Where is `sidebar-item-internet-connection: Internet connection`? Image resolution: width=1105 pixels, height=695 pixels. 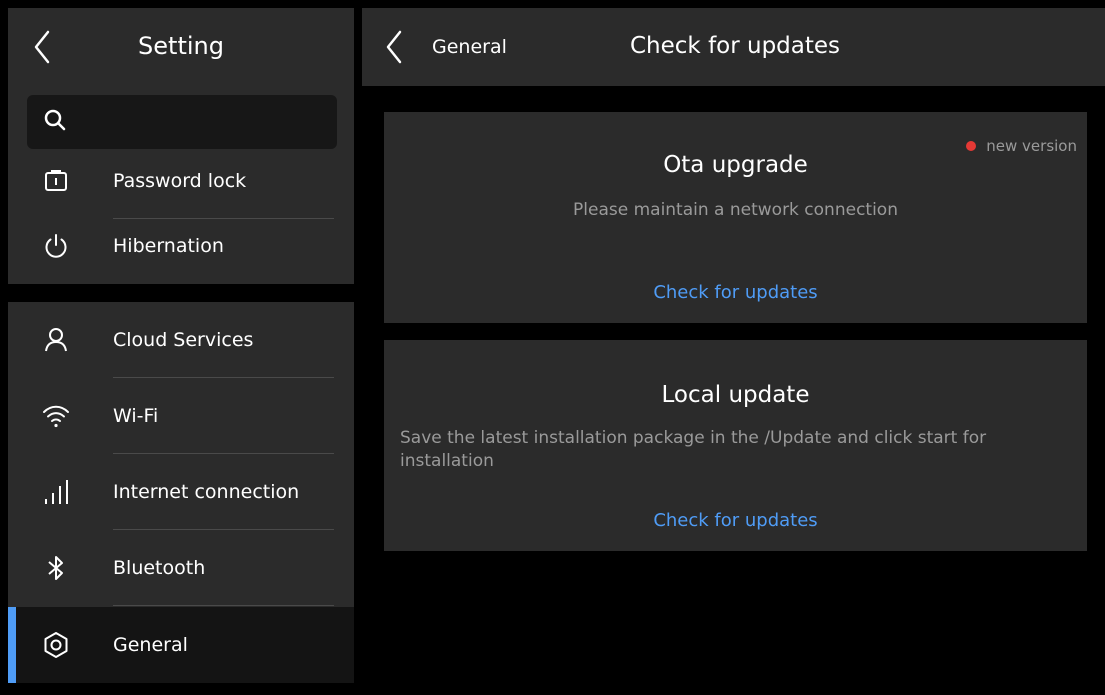
sidebar-item-internet-connection: Internet connection is located at coordinates (181, 492).